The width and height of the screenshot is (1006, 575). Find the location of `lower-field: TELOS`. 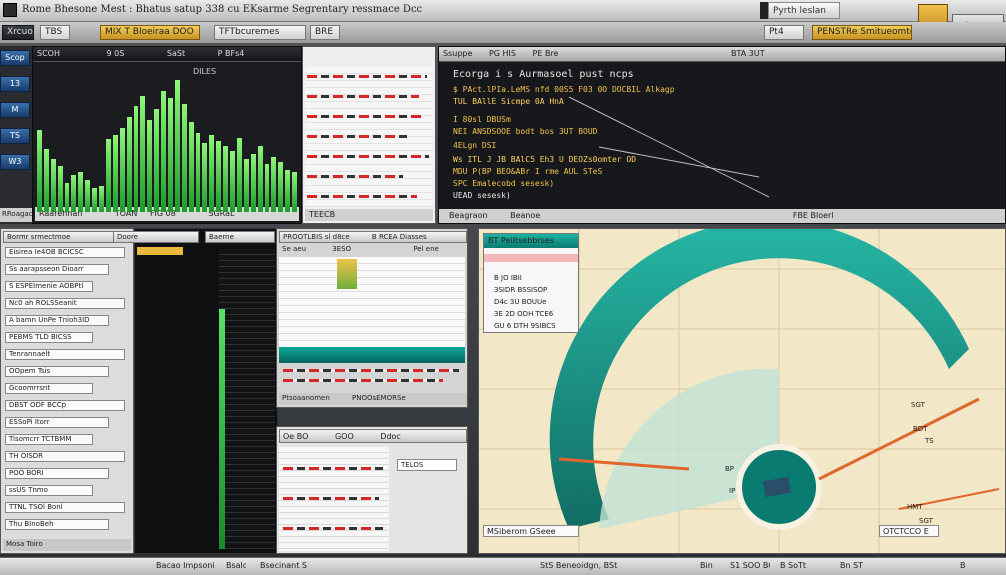

lower-field: TELOS is located at coordinates (427, 465).